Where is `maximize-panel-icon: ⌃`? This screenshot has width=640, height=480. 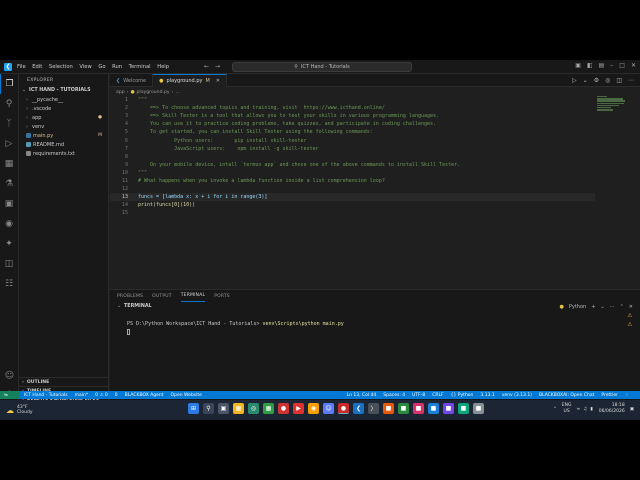
maximize-panel-icon: ⌃ is located at coordinates (622, 307).